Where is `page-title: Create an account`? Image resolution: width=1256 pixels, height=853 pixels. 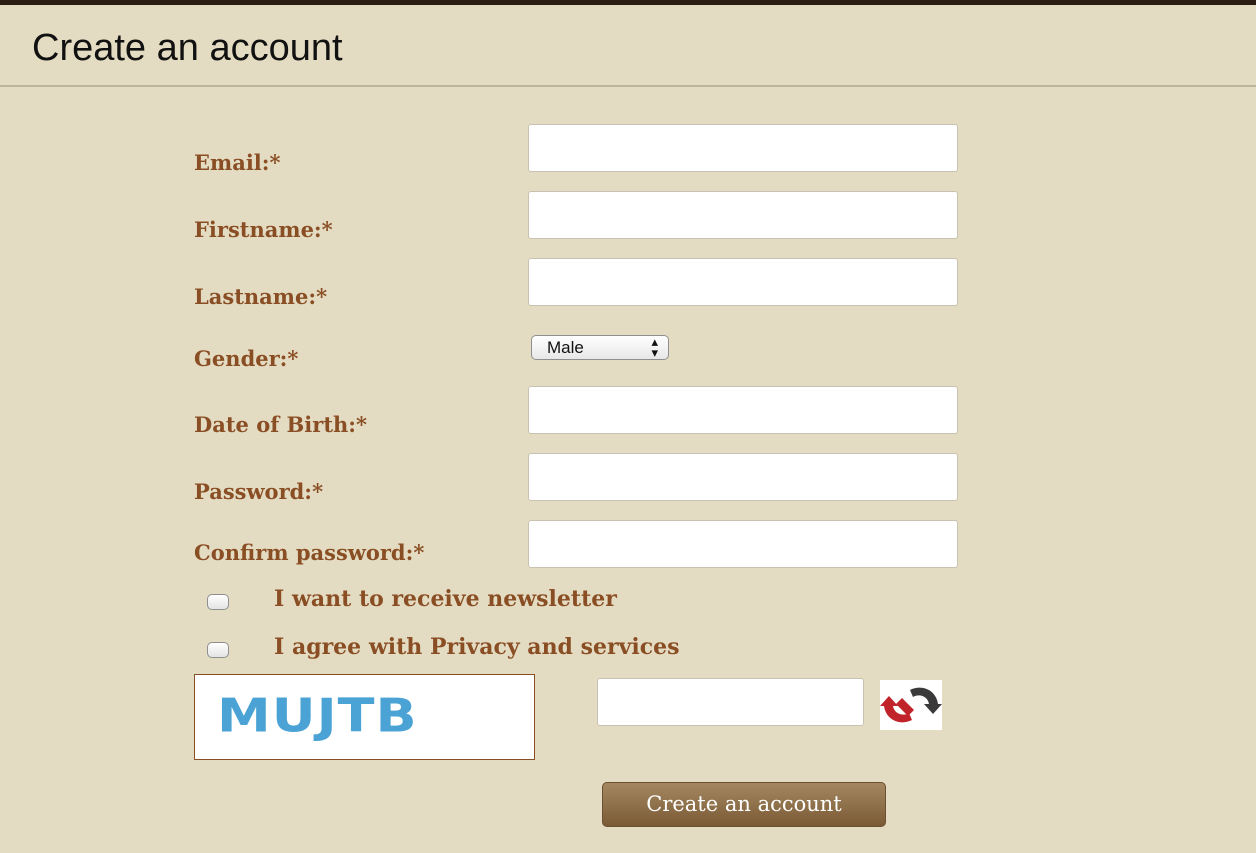 page-title: Create an account is located at coordinates (187, 48).